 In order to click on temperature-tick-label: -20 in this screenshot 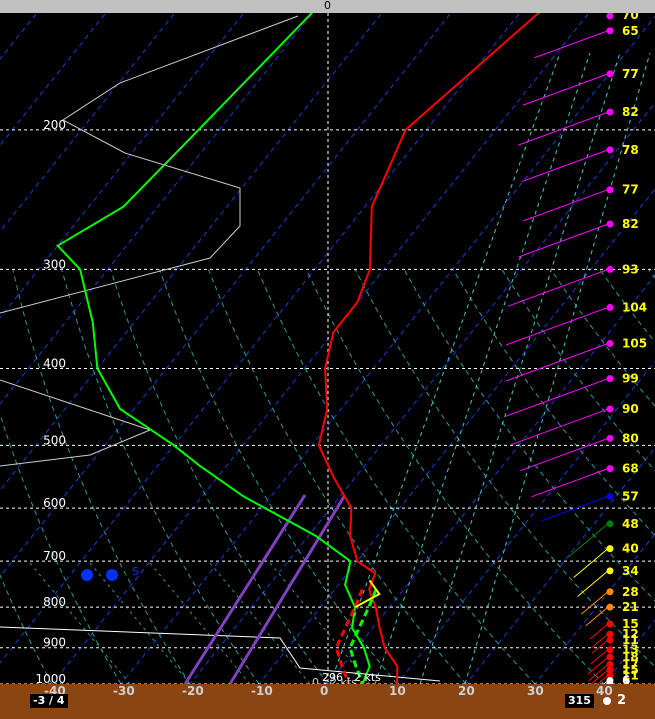, I will do `click(193, 691)`.